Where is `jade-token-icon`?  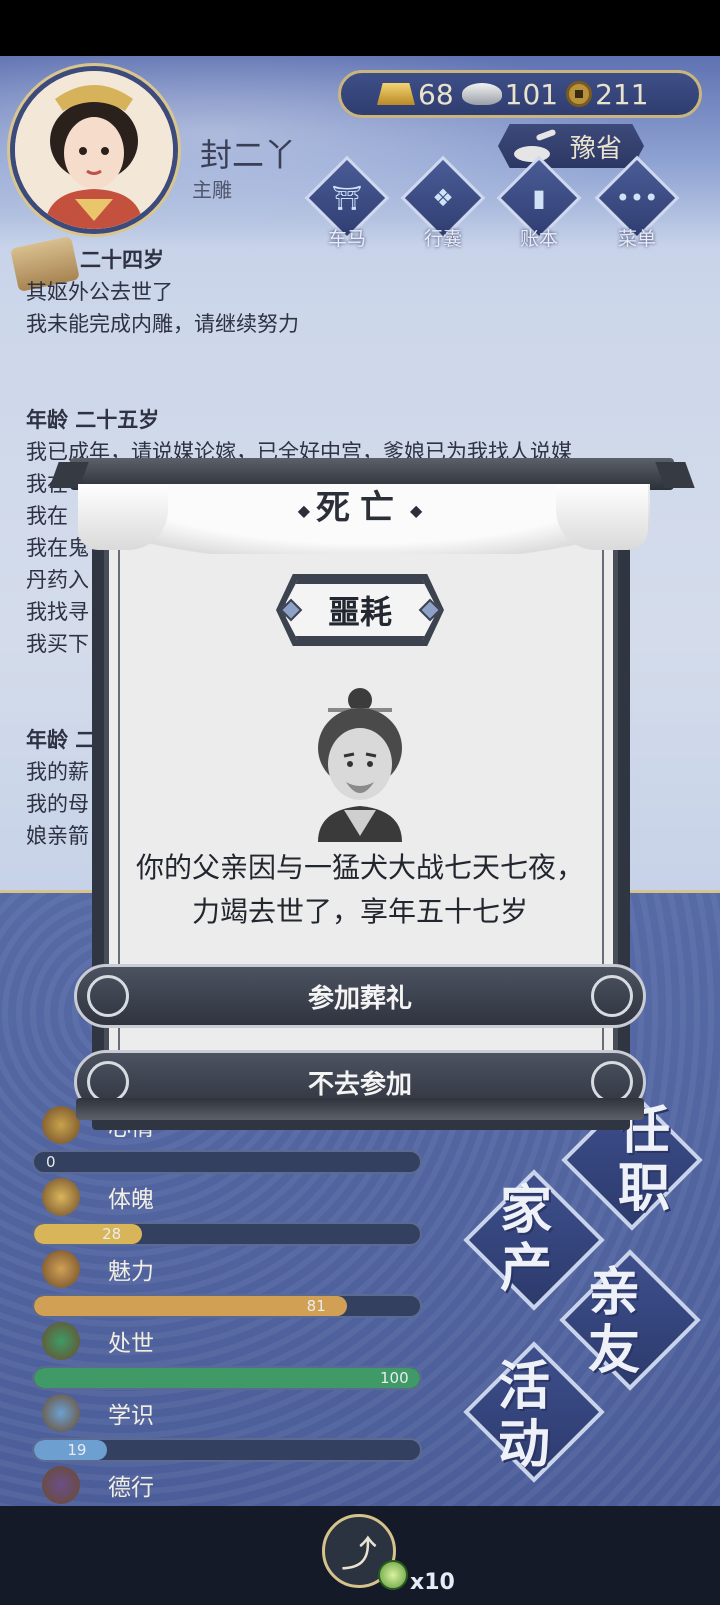 jade-token-icon is located at coordinates (393, 1575).